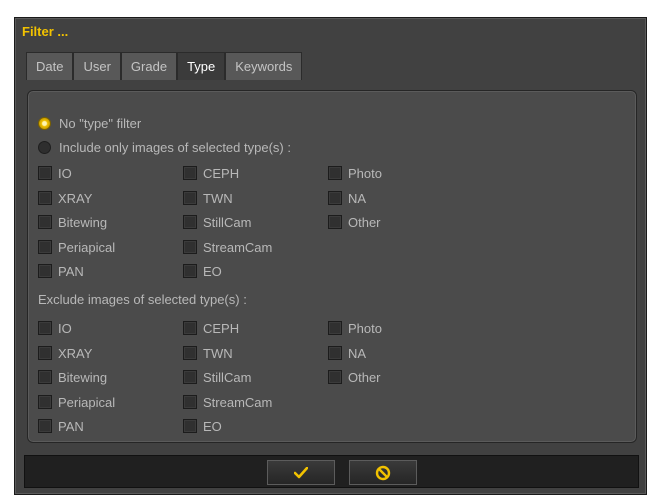  Describe the element at coordinates (50, 66) in the screenshot. I see `tab-date: Date` at that location.